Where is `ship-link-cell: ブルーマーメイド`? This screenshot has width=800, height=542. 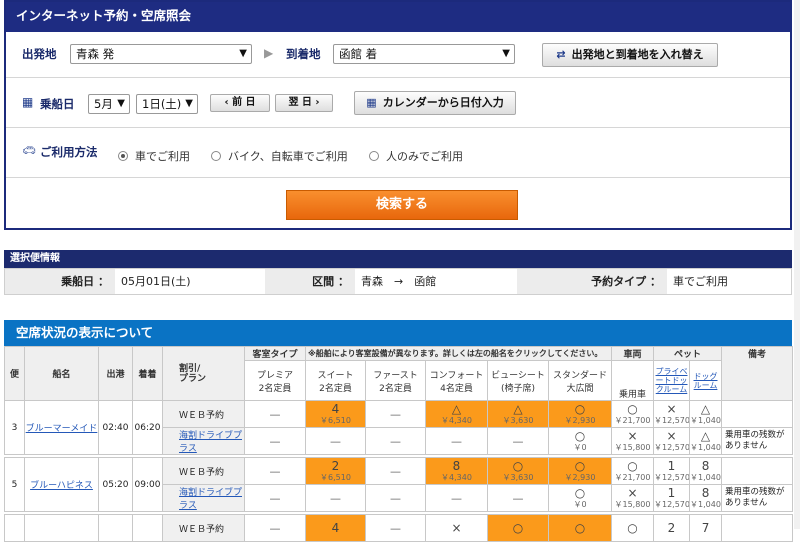 ship-link-cell: ブルーマーメイド is located at coordinates (61, 427).